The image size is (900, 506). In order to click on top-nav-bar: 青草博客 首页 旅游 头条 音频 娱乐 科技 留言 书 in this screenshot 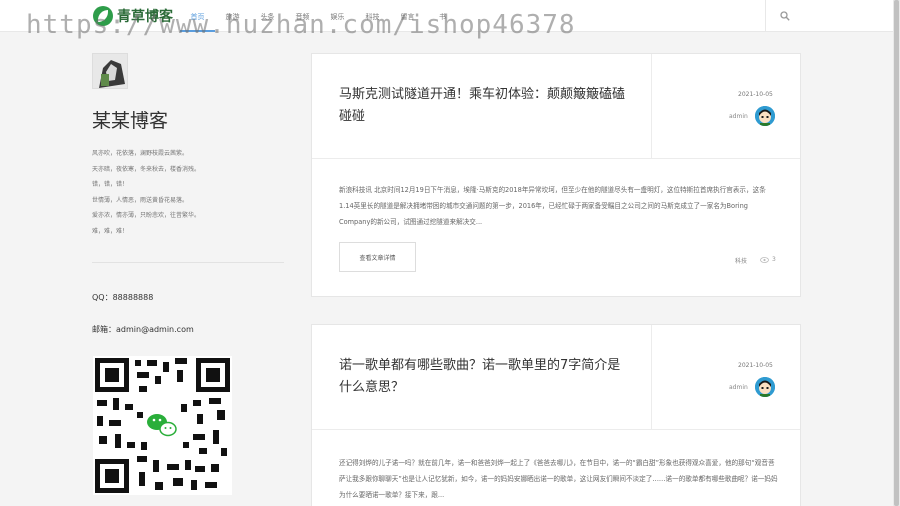, I will do `click(446, 16)`.